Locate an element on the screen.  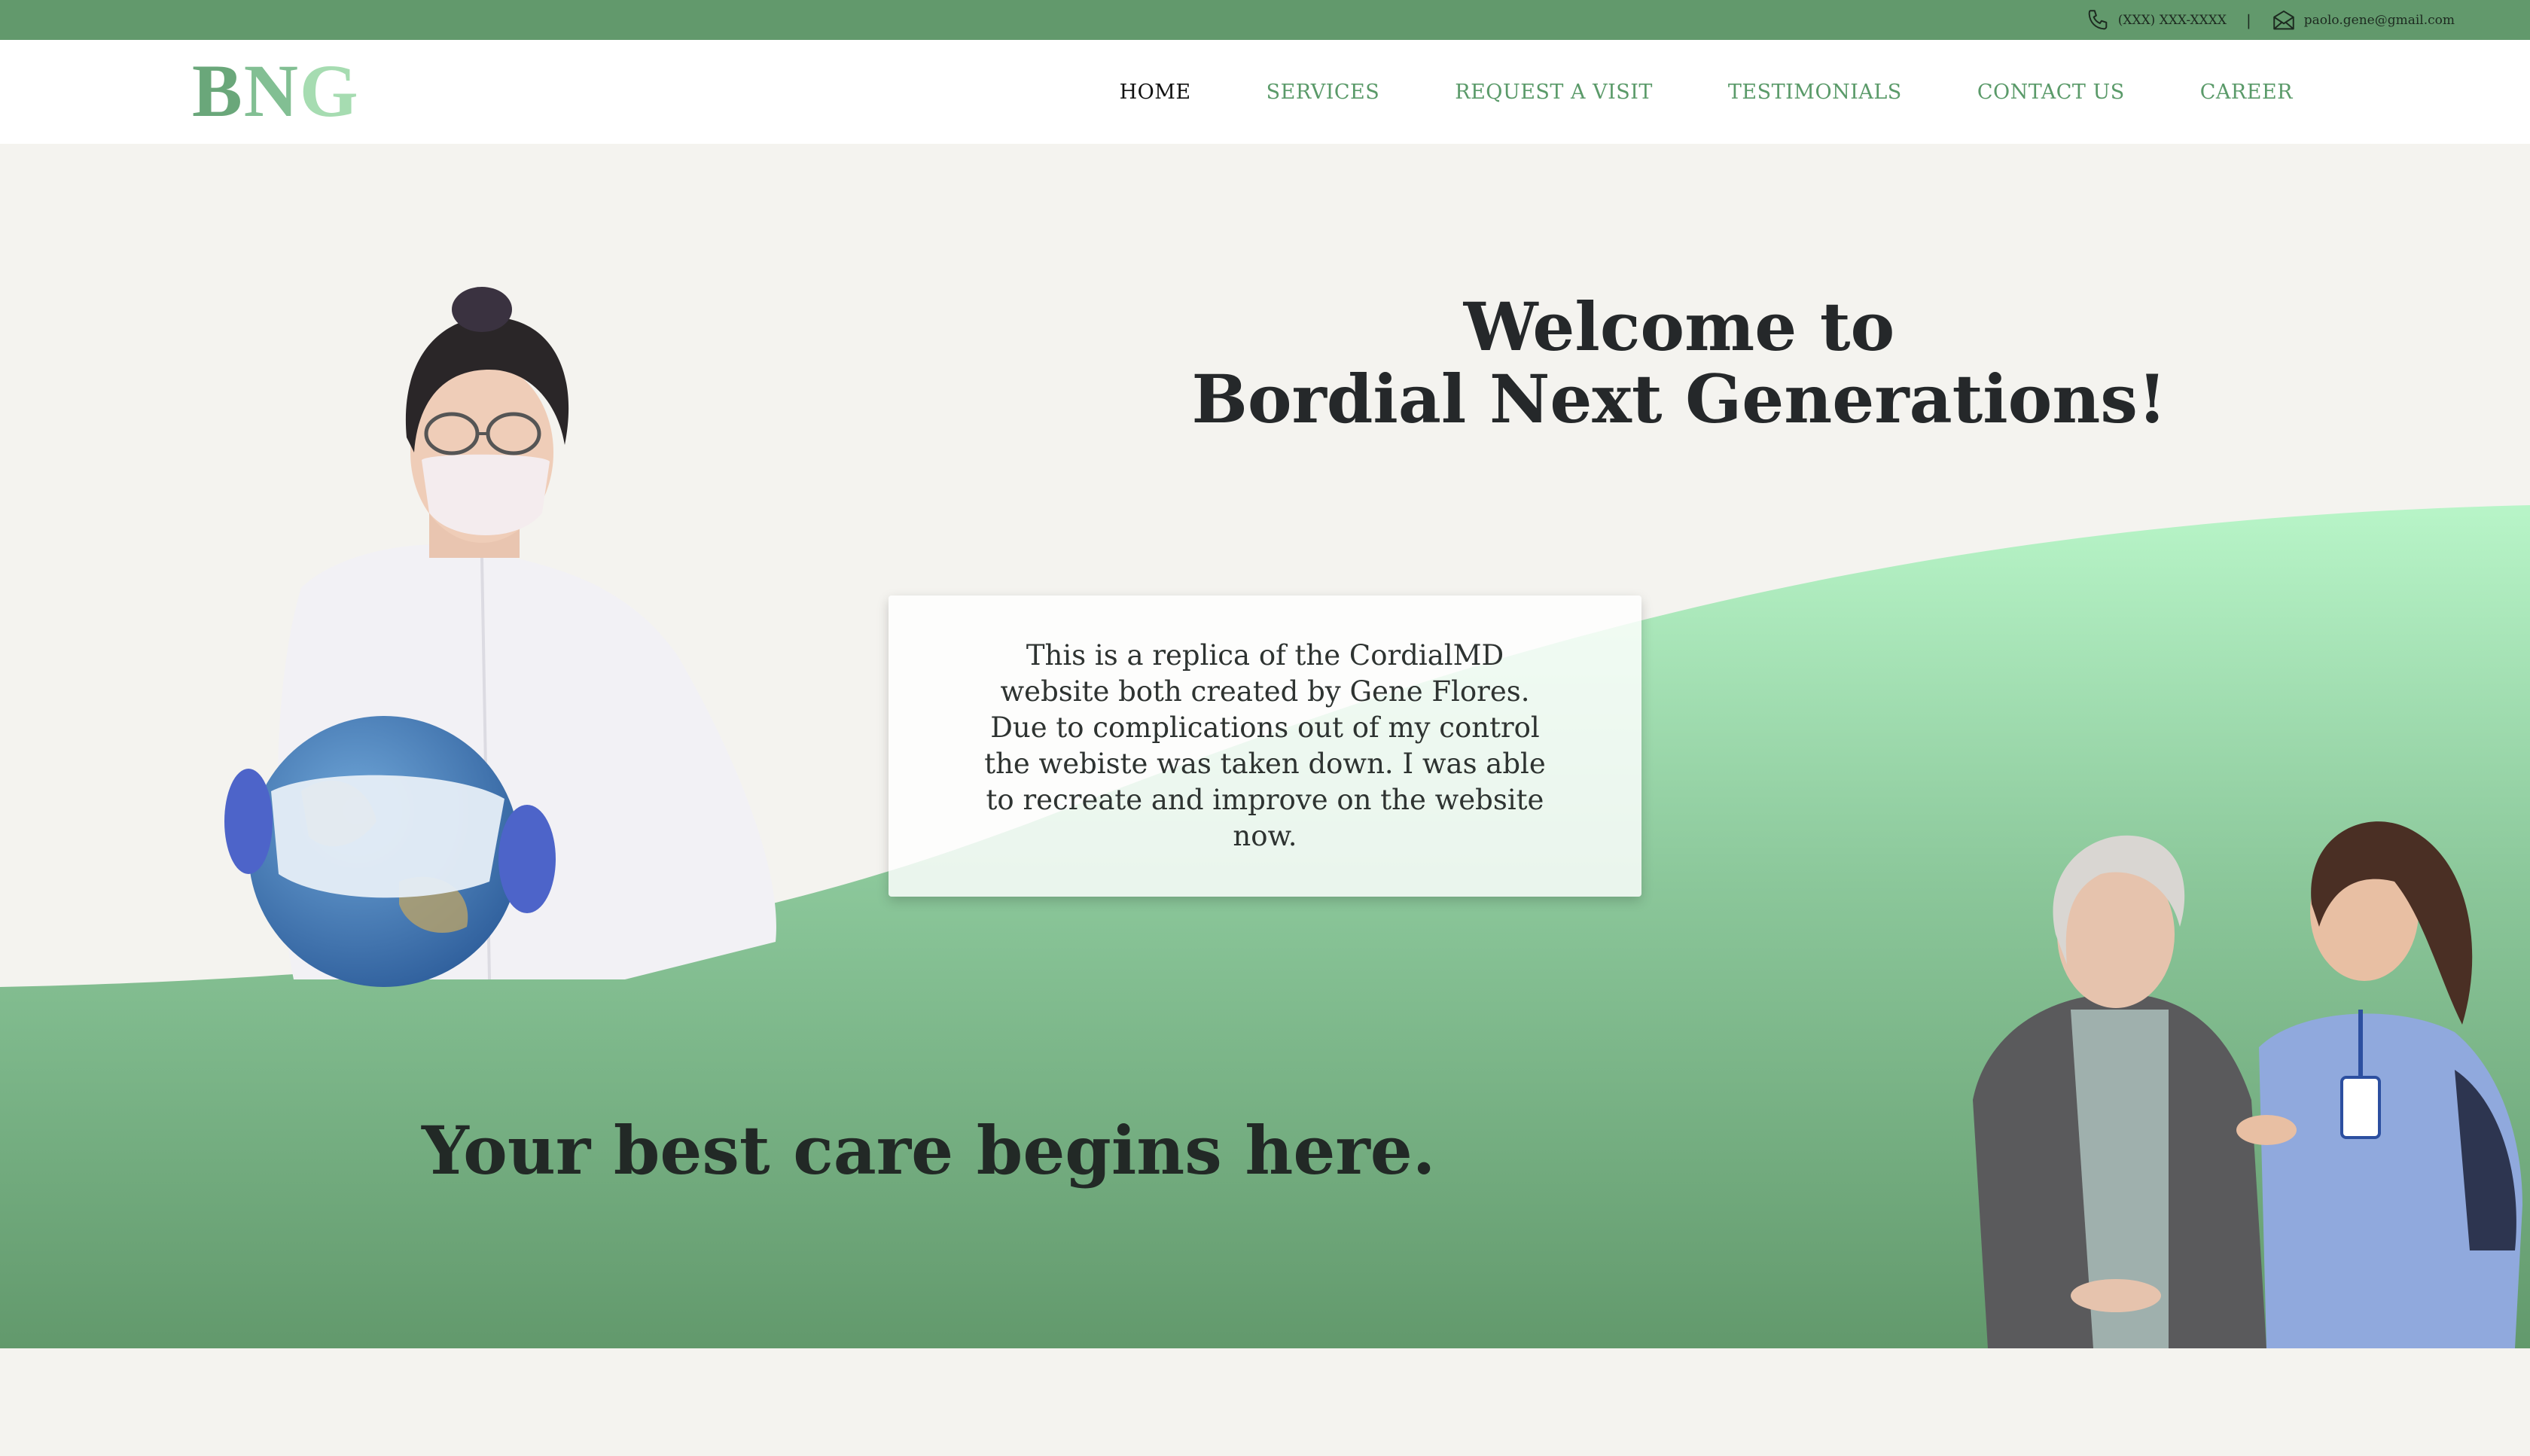
phone-icon is located at coordinates (2098, 19).